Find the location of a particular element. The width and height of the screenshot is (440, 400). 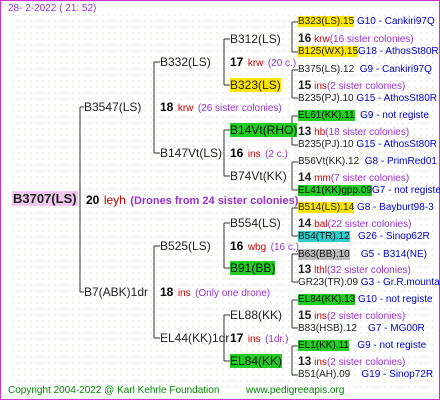

gen4-row-10: B54(TR).12 G26 - Sinop62R is located at coordinates (364, 237).